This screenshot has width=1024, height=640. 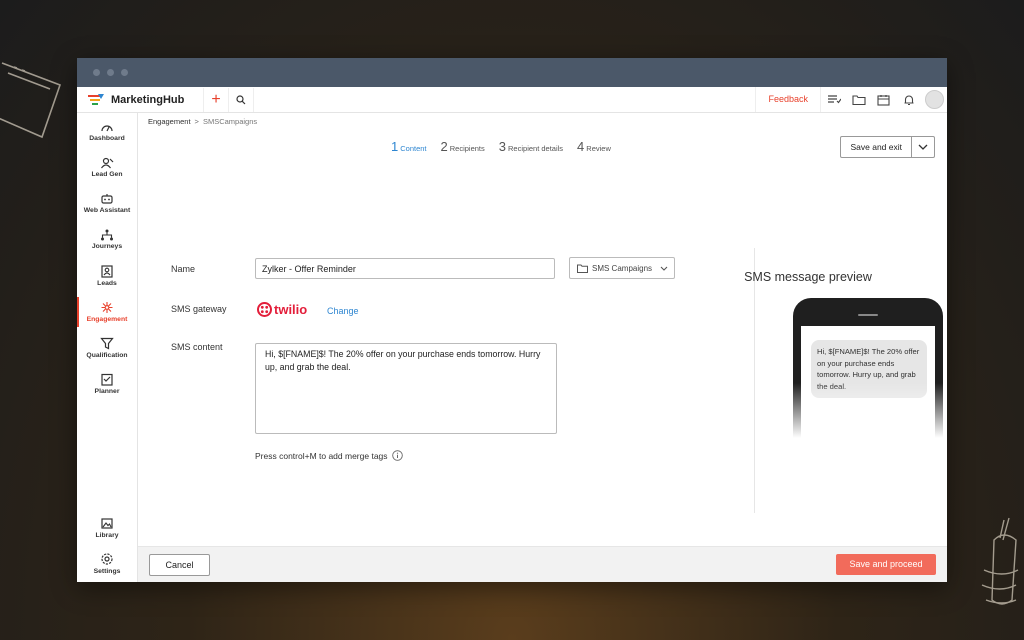 What do you see at coordinates (542, 564) in the screenshot?
I see `footer-bar: Cancel Save and proceed` at bounding box center [542, 564].